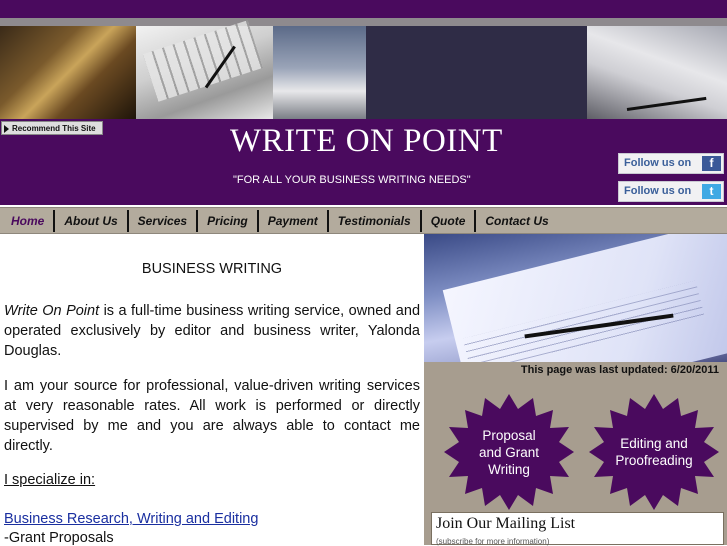 Image resolution: width=727 pixels, height=546 pixels. I want to click on nav-pricing: Pricing, so click(228, 220).